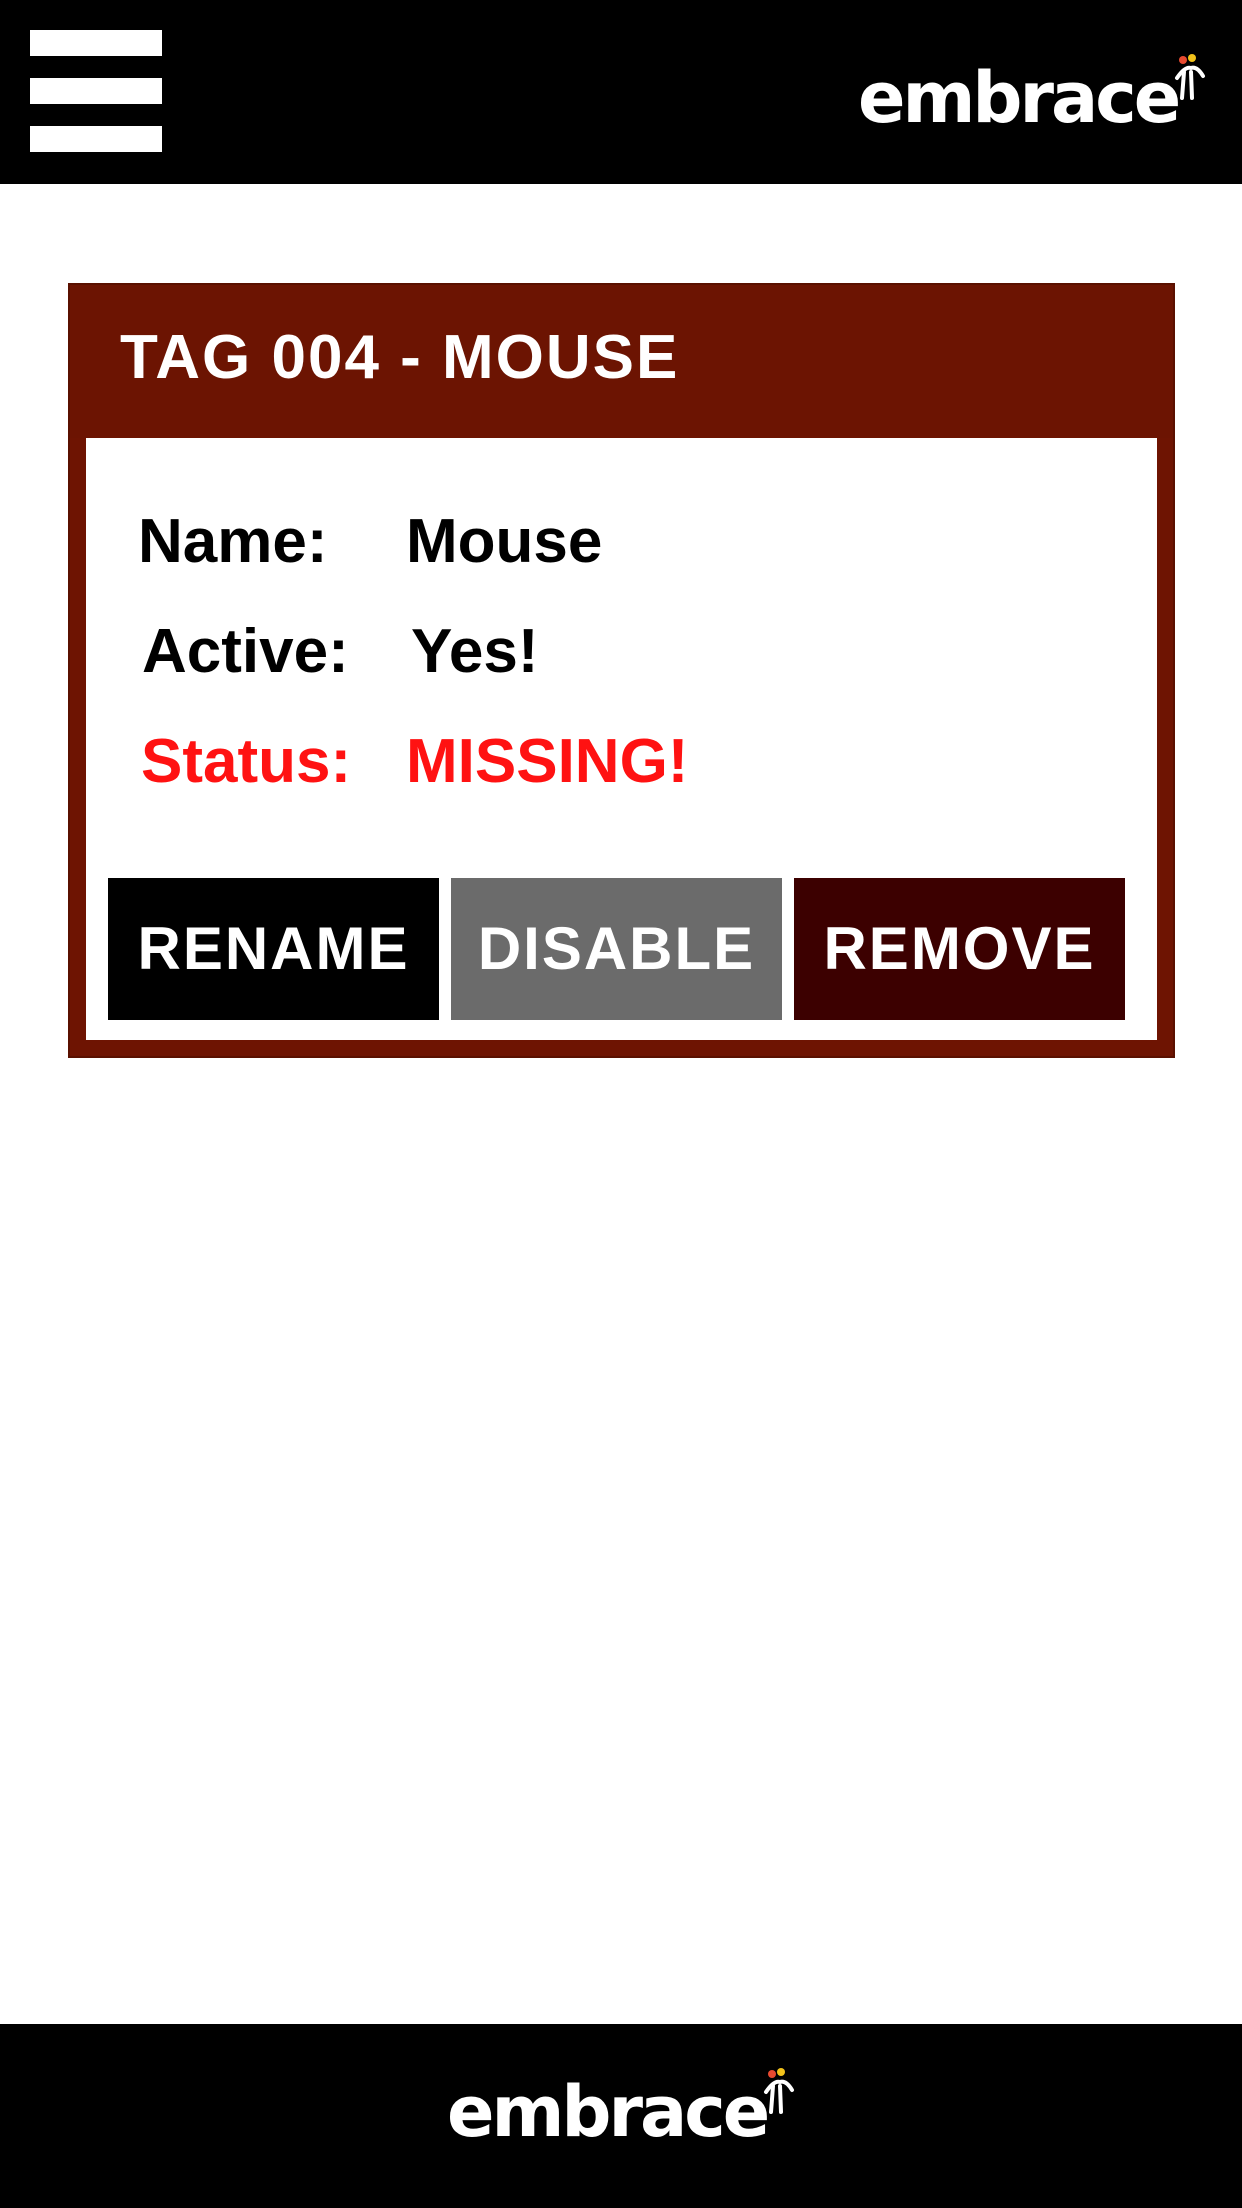  What do you see at coordinates (504, 541) in the screenshot?
I see `name-value: Mouse` at bounding box center [504, 541].